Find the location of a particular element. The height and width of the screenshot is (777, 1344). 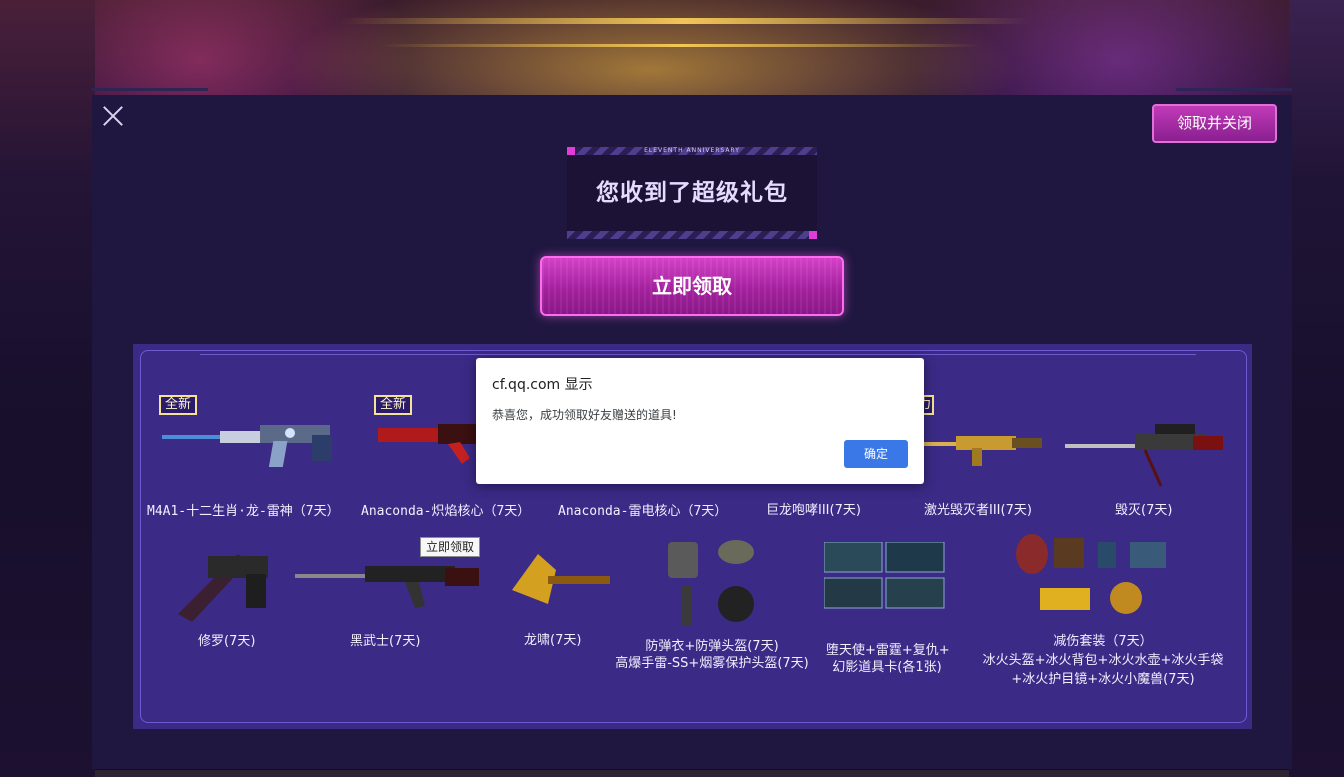

destruction-sniper-image is located at coordinates (1144, 455).